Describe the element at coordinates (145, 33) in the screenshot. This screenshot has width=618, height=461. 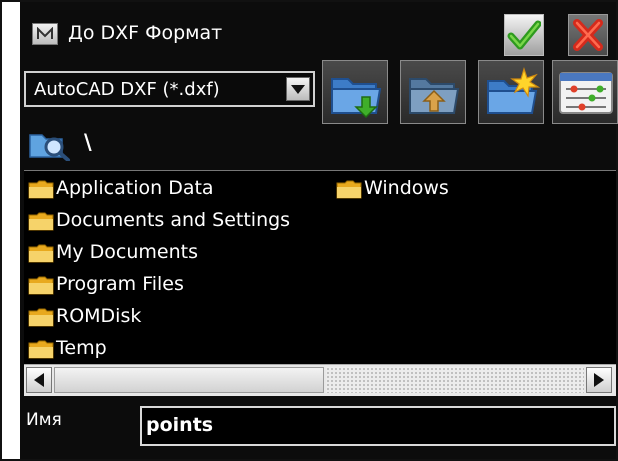
I see `window-title: До DXF Формат` at that location.